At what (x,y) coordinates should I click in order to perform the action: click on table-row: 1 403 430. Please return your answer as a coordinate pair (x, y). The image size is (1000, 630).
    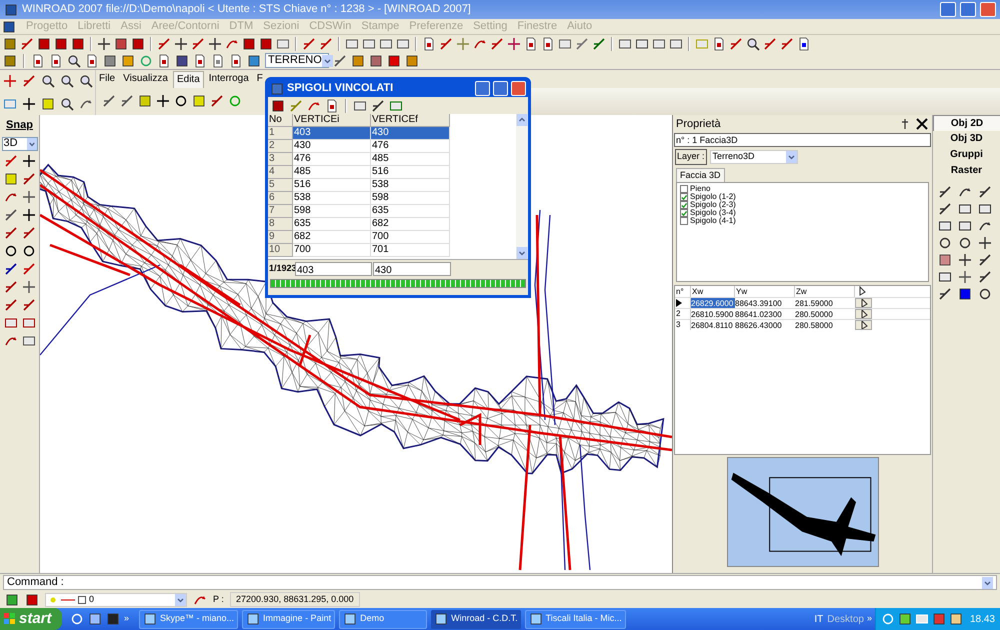
    Looking at the image, I should click on (359, 133).